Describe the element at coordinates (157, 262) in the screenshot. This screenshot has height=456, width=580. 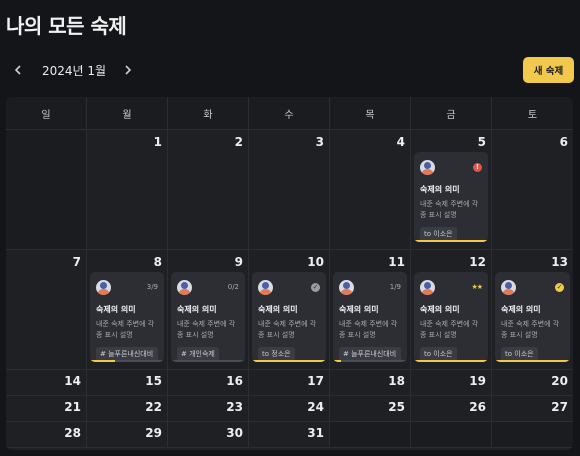
I see `day-number: 8` at that location.